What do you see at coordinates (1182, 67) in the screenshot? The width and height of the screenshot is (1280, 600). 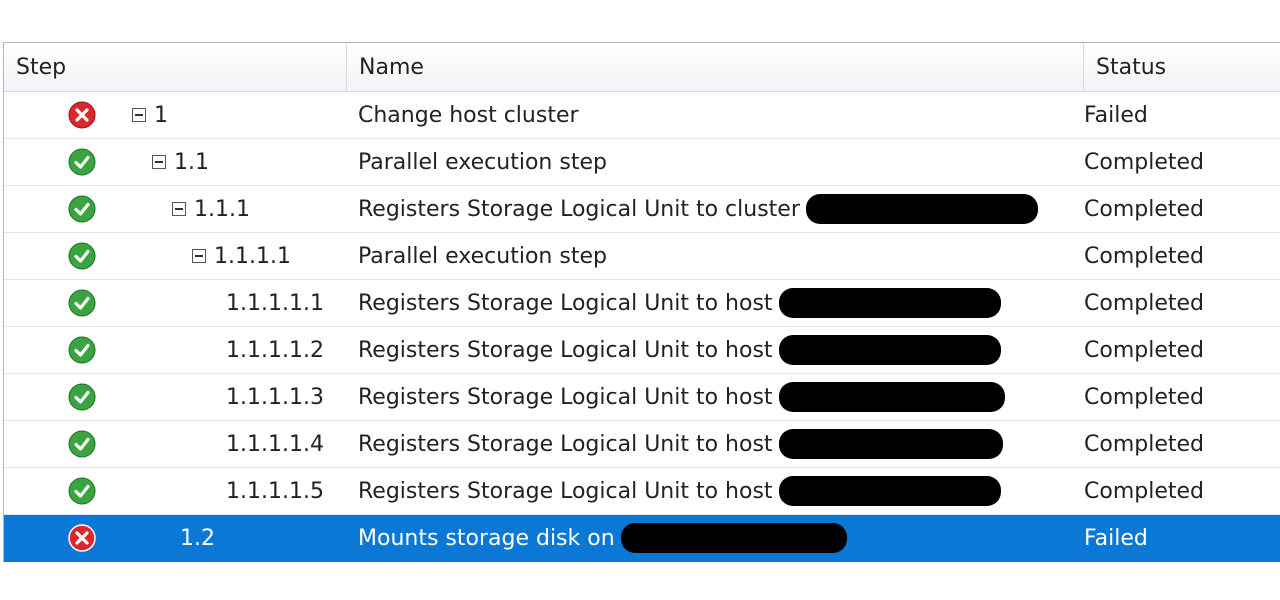 I see `column-header-status: Status` at bounding box center [1182, 67].